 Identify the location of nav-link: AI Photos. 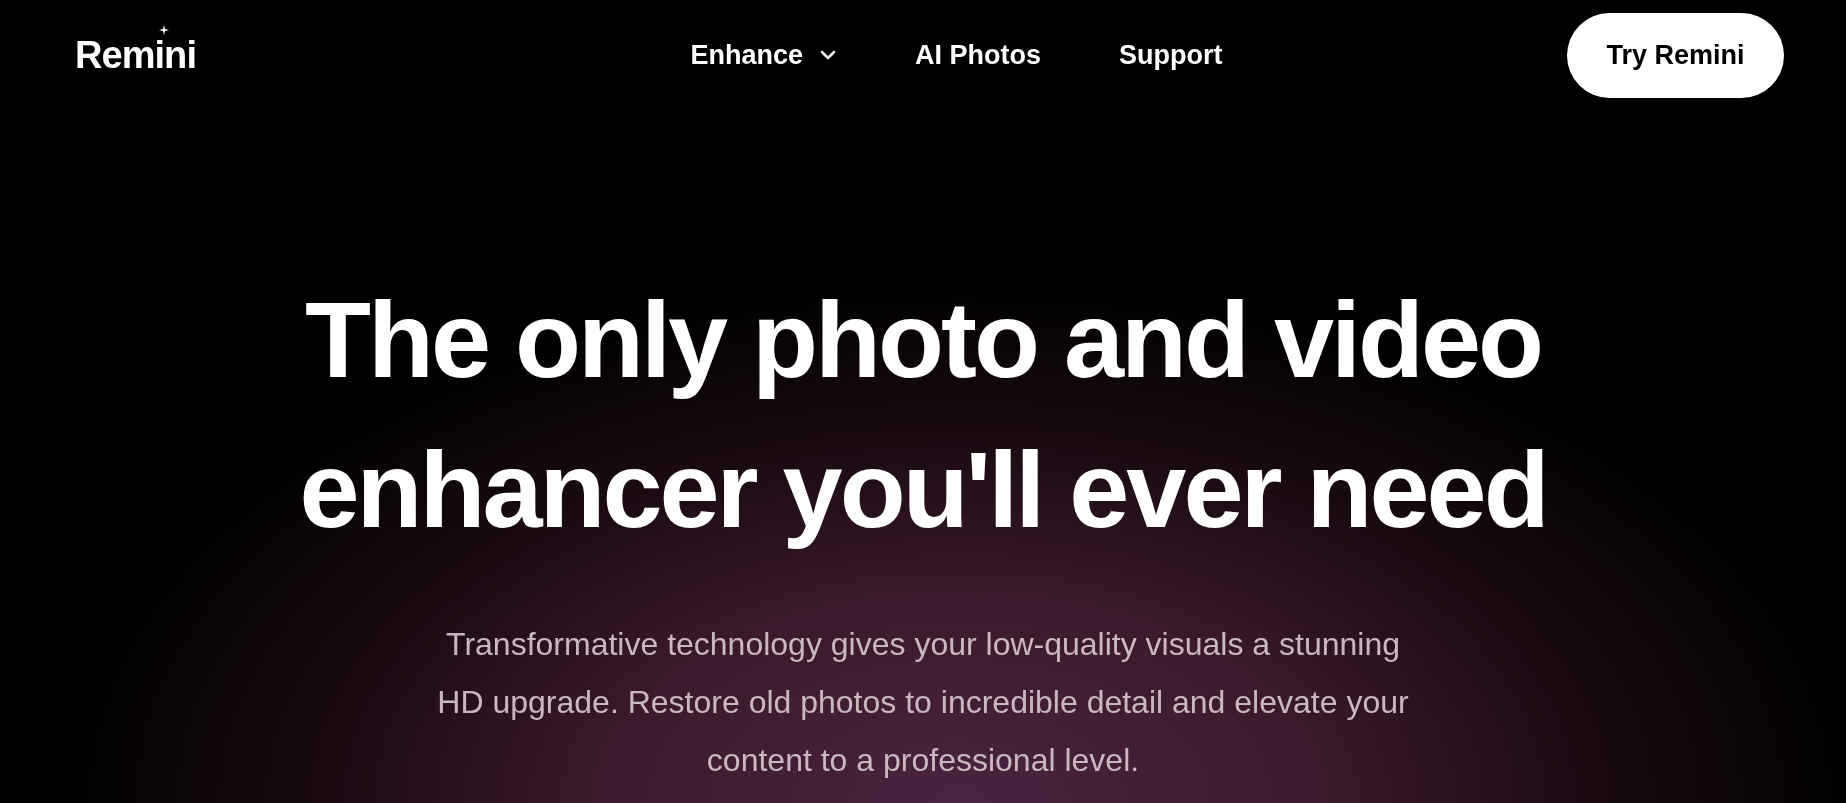
(978, 55).